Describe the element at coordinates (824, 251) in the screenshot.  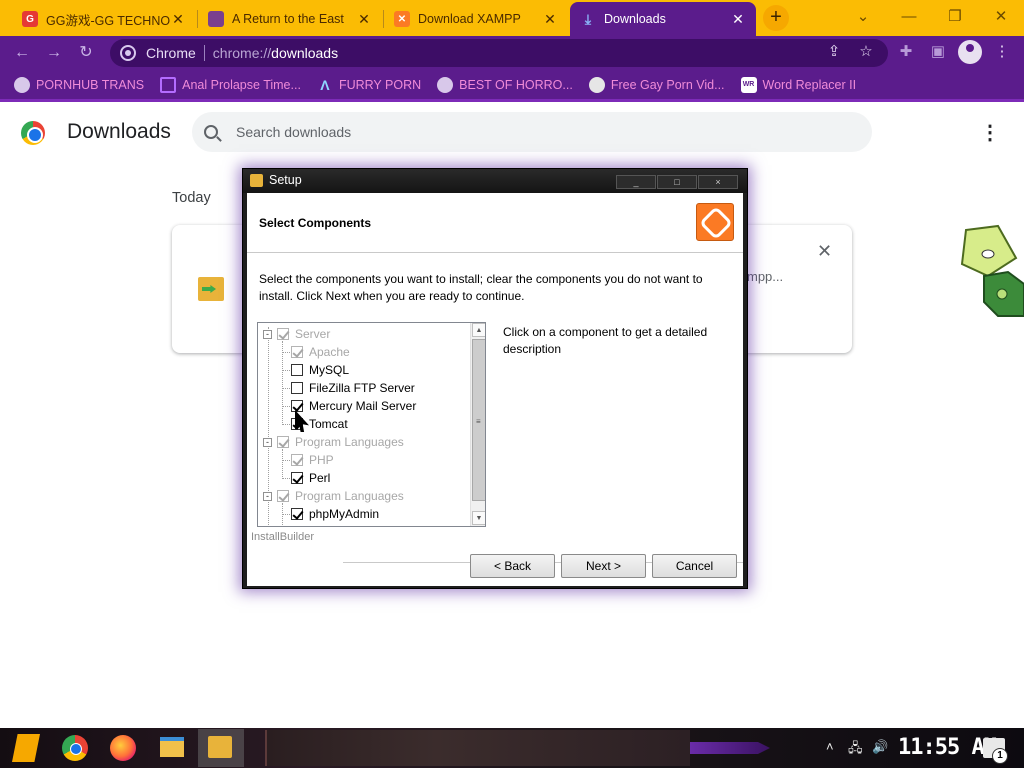
I see `remove-download-icon: ✕` at that location.